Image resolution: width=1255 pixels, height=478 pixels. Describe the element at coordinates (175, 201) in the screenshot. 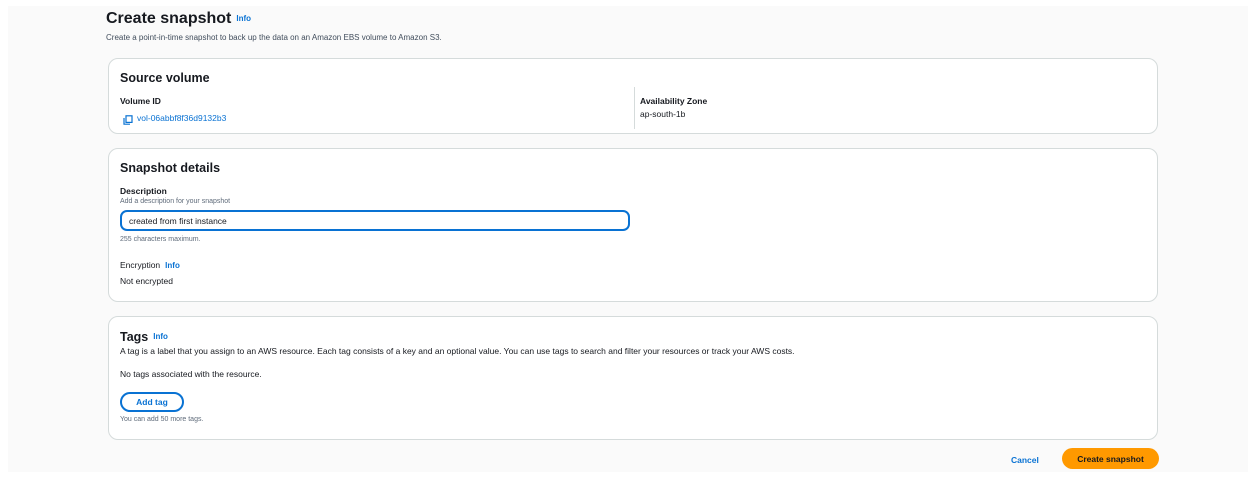

I see `description-hint: Add a description for your snapshot` at that location.